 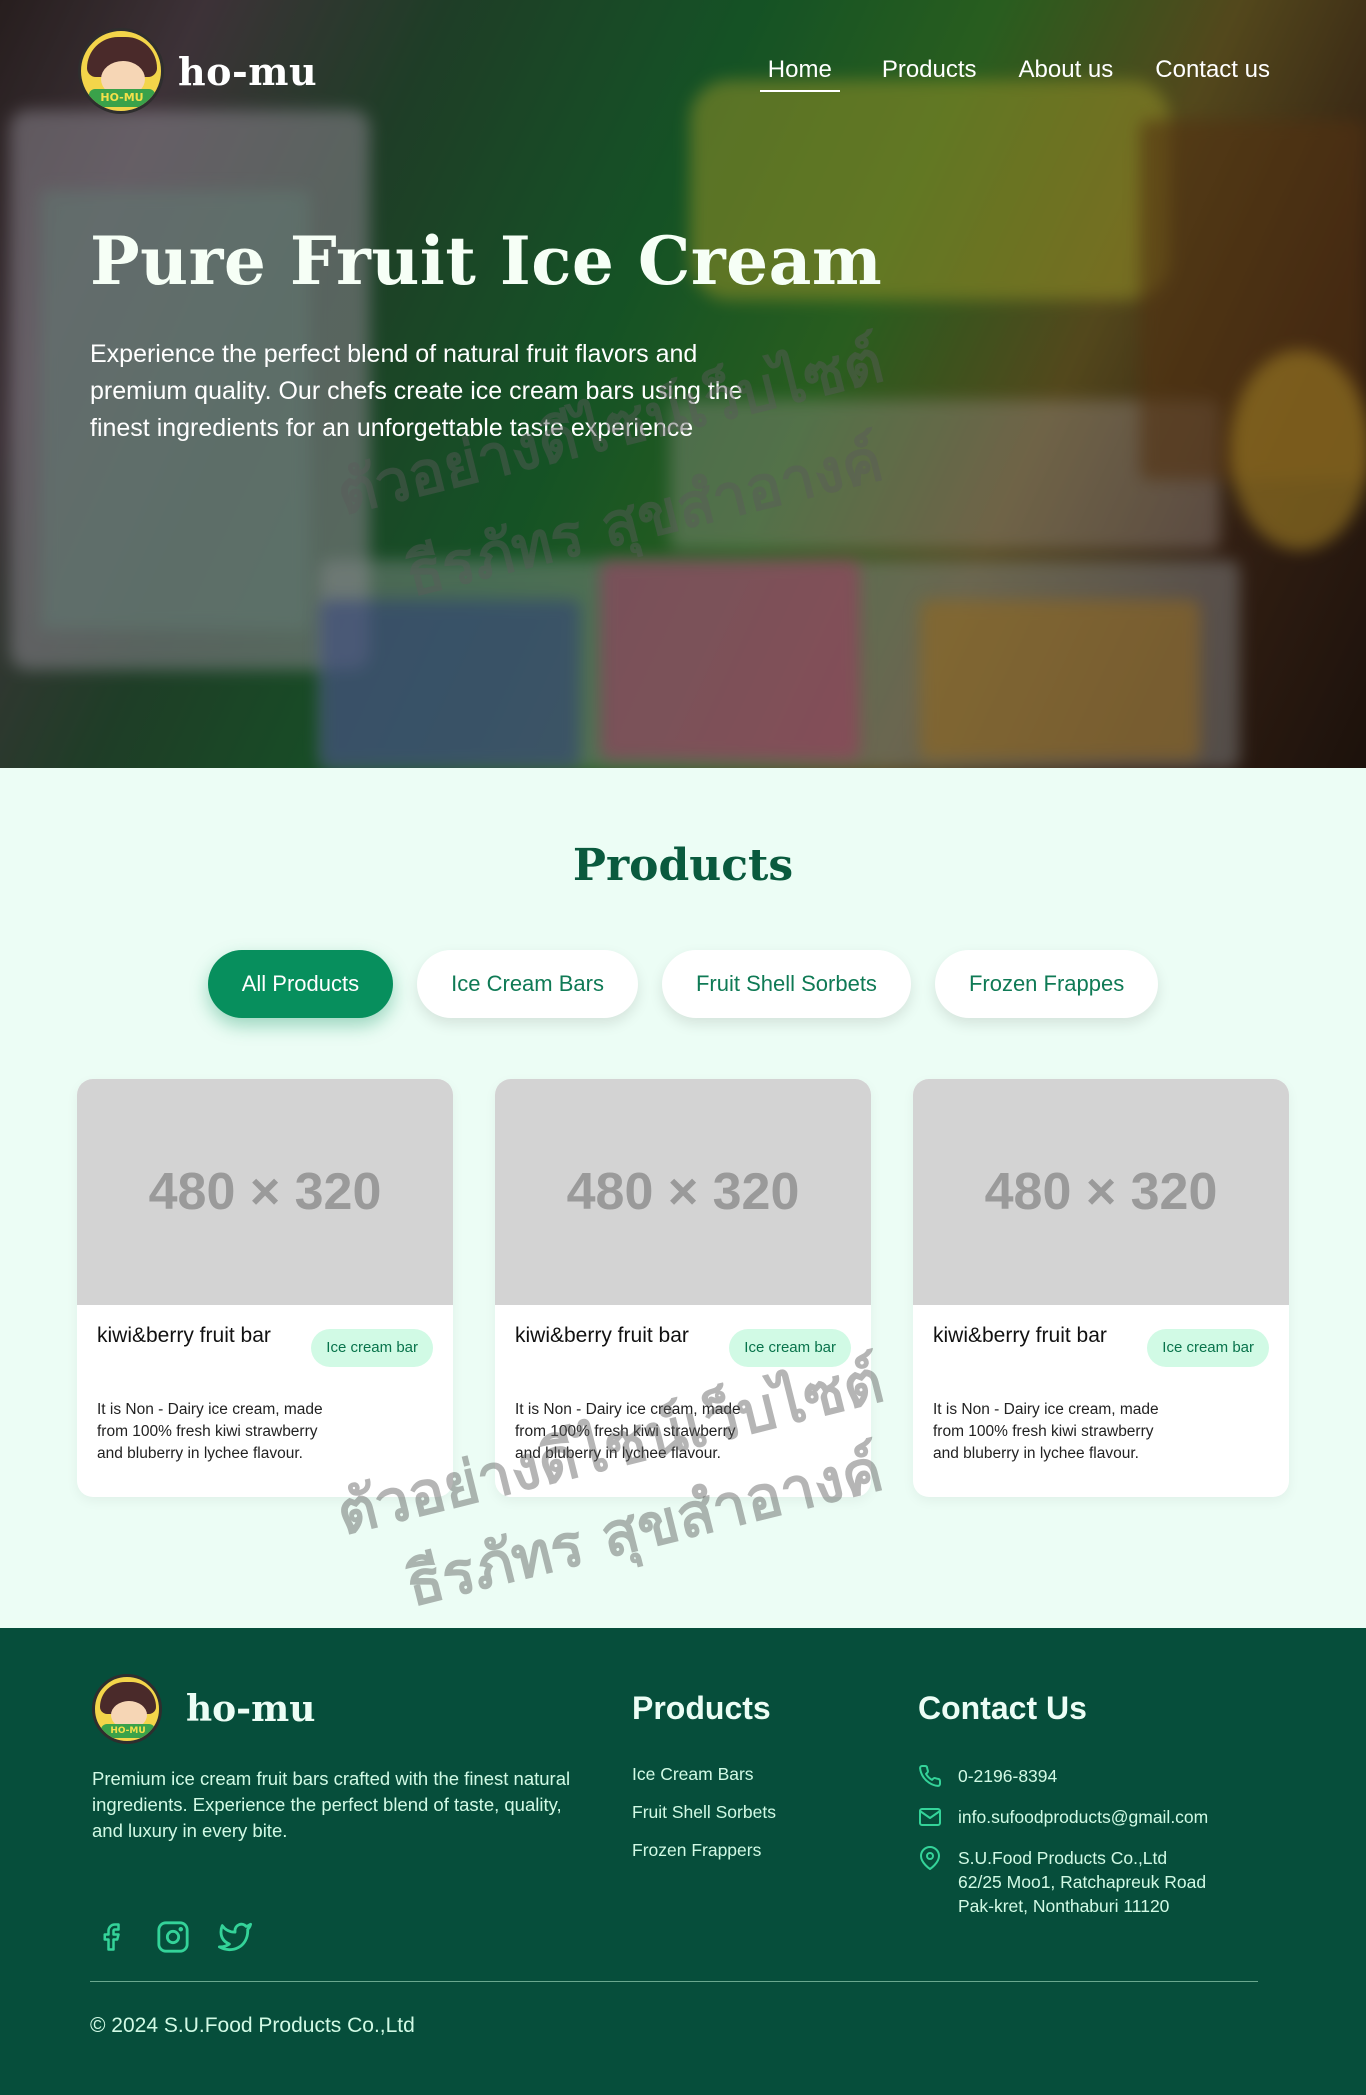 I want to click on contact-phone: 0-2196-8394, so click(x=1063, y=1776).